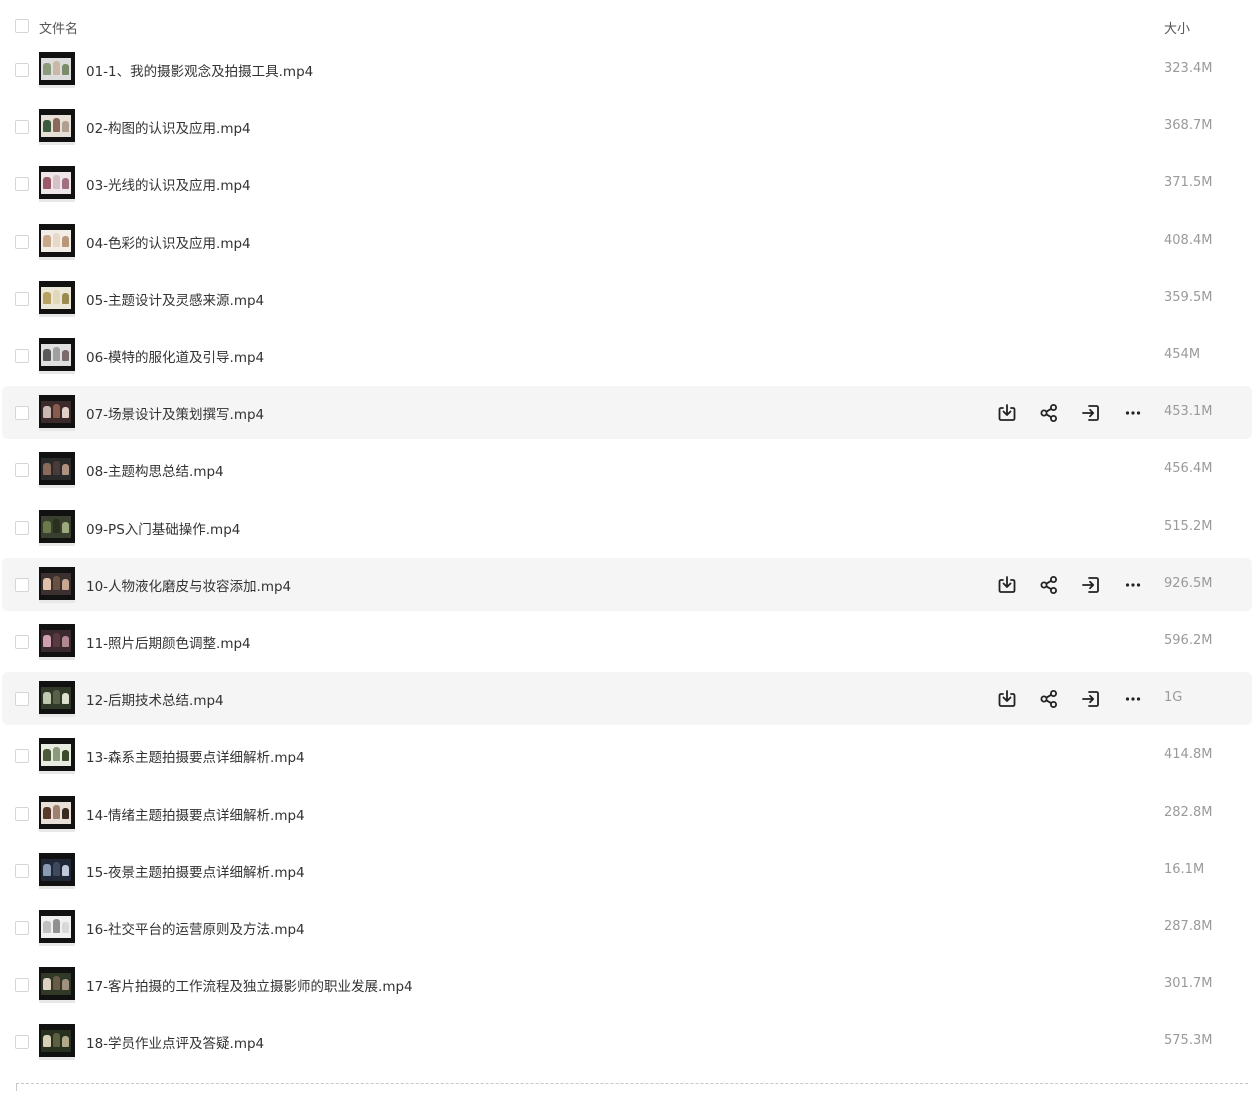 The width and height of the screenshot is (1252, 1093). What do you see at coordinates (1188, 297) in the screenshot?
I see `file-size: 359.5M` at bounding box center [1188, 297].